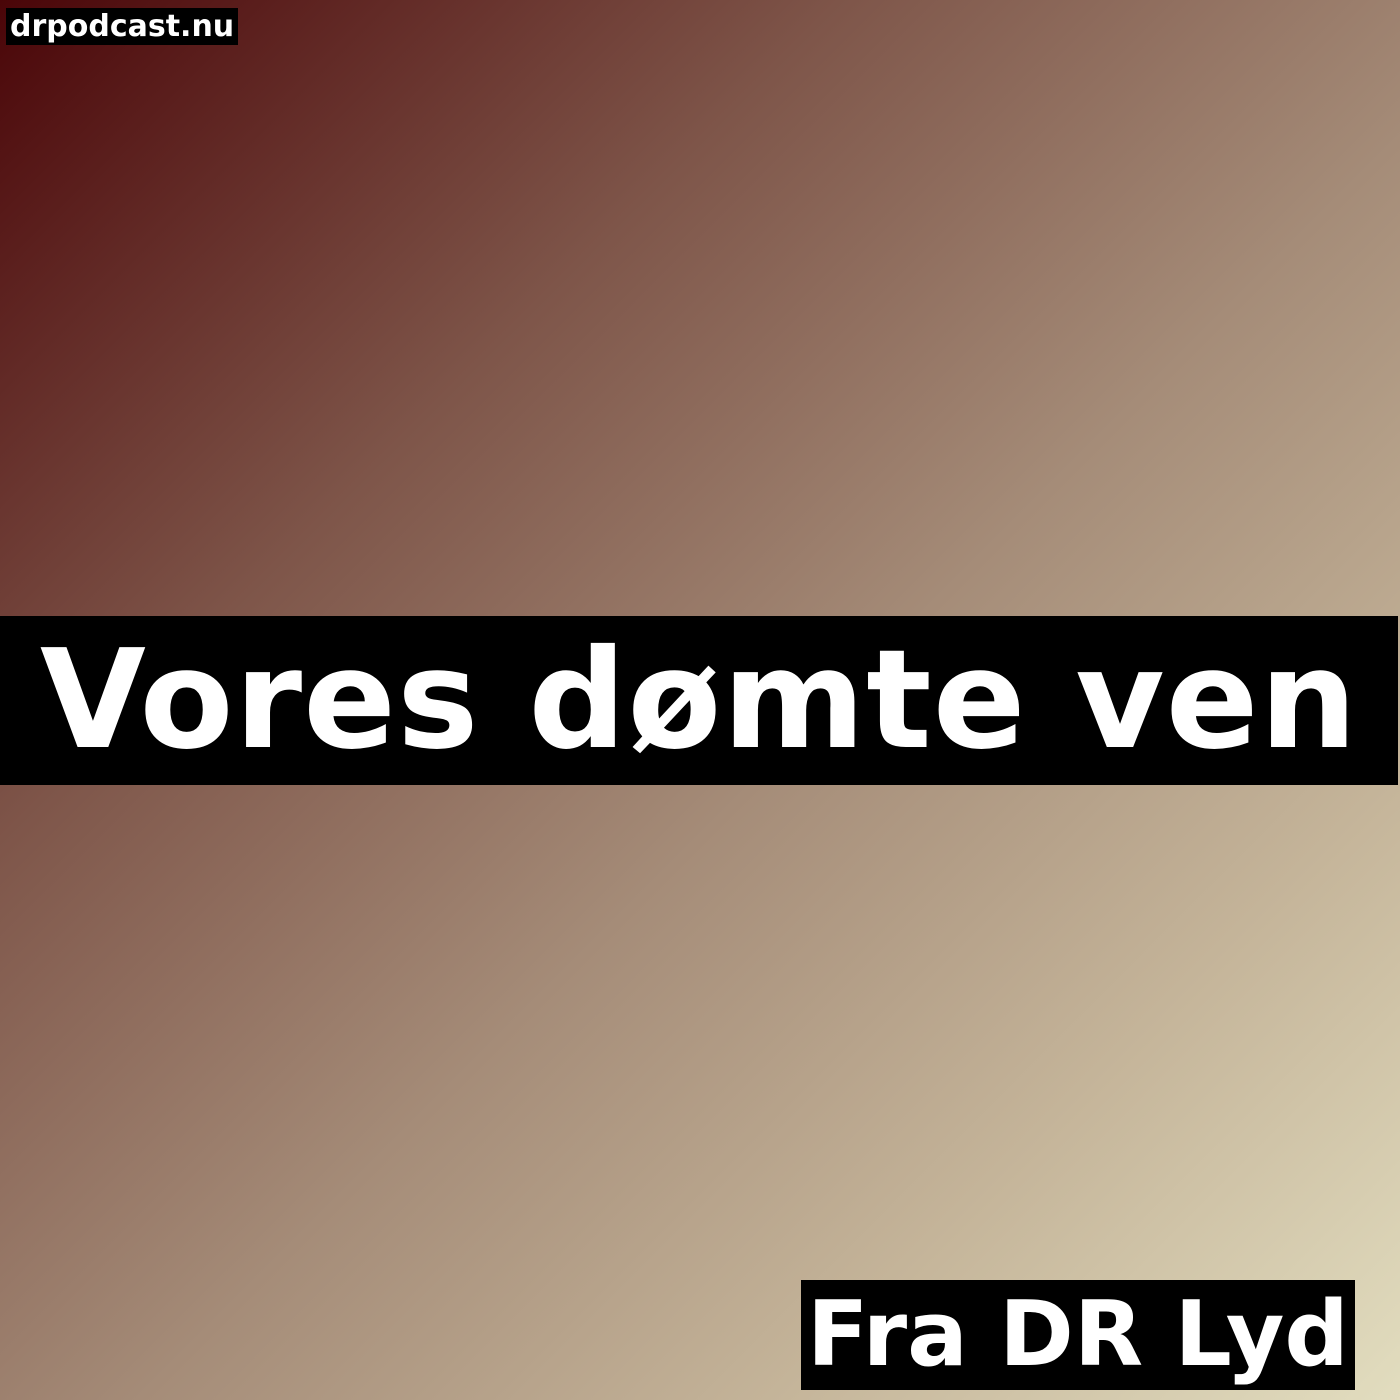 This screenshot has width=1400, height=1400. What do you see at coordinates (122, 26) in the screenshot?
I see `site-tag: drpodcast.nu` at bounding box center [122, 26].